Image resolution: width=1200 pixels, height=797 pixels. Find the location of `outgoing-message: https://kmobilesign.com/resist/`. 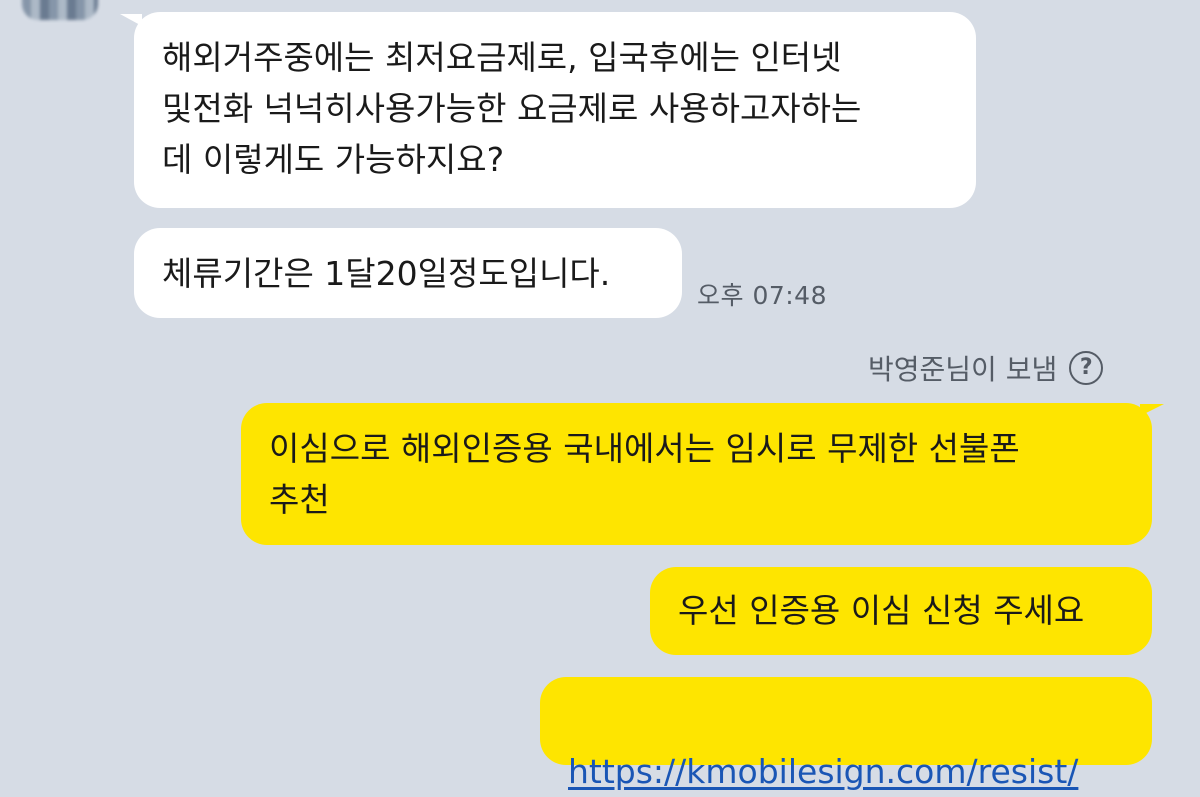

outgoing-message: https://kmobilesign.com/resist/ is located at coordinates (846, 734).